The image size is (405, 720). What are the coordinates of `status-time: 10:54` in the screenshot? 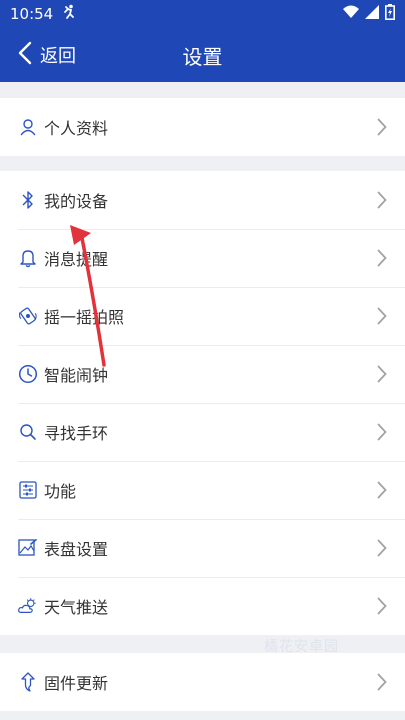 It's located at (32, 14).